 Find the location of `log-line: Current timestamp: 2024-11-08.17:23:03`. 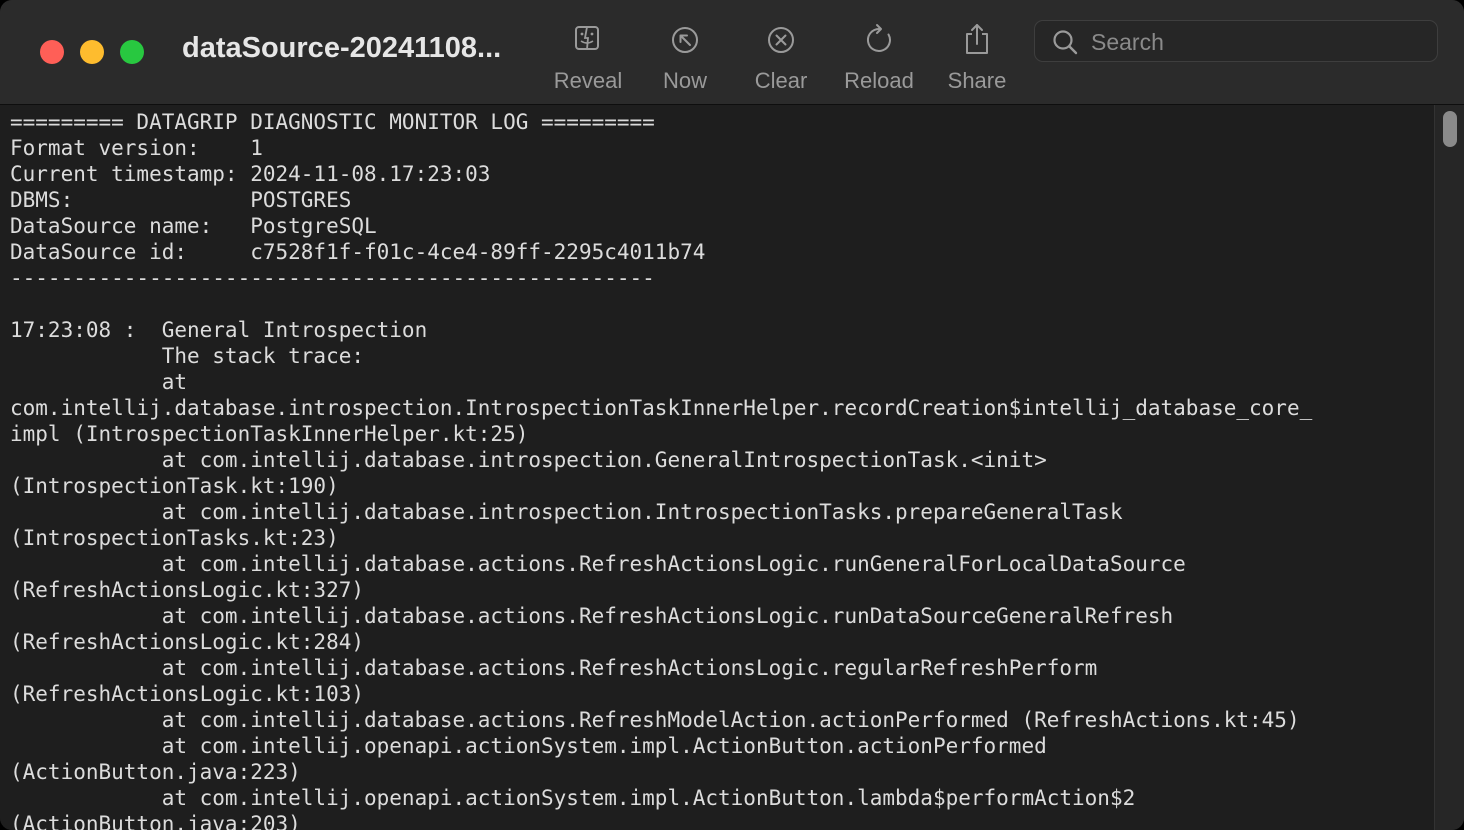

log-line: Current timestamp: 2024-11-08.17:23:03 is located at coordinates (250, 174).